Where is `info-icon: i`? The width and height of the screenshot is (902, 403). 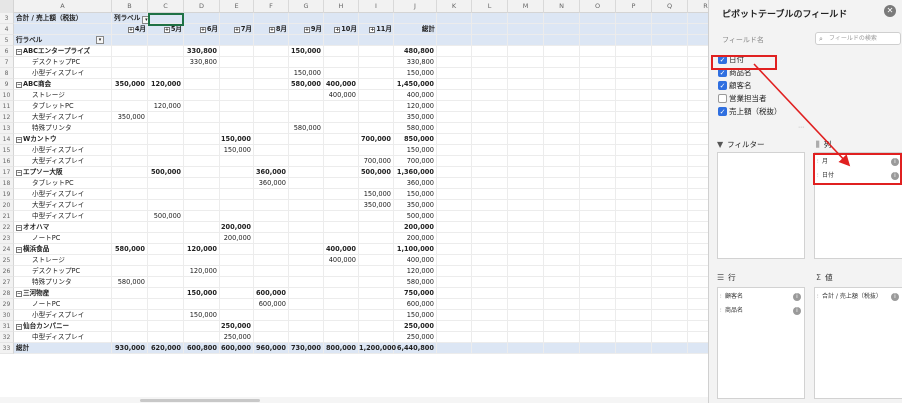
info-icon: i is located at coordinates (797, 311).